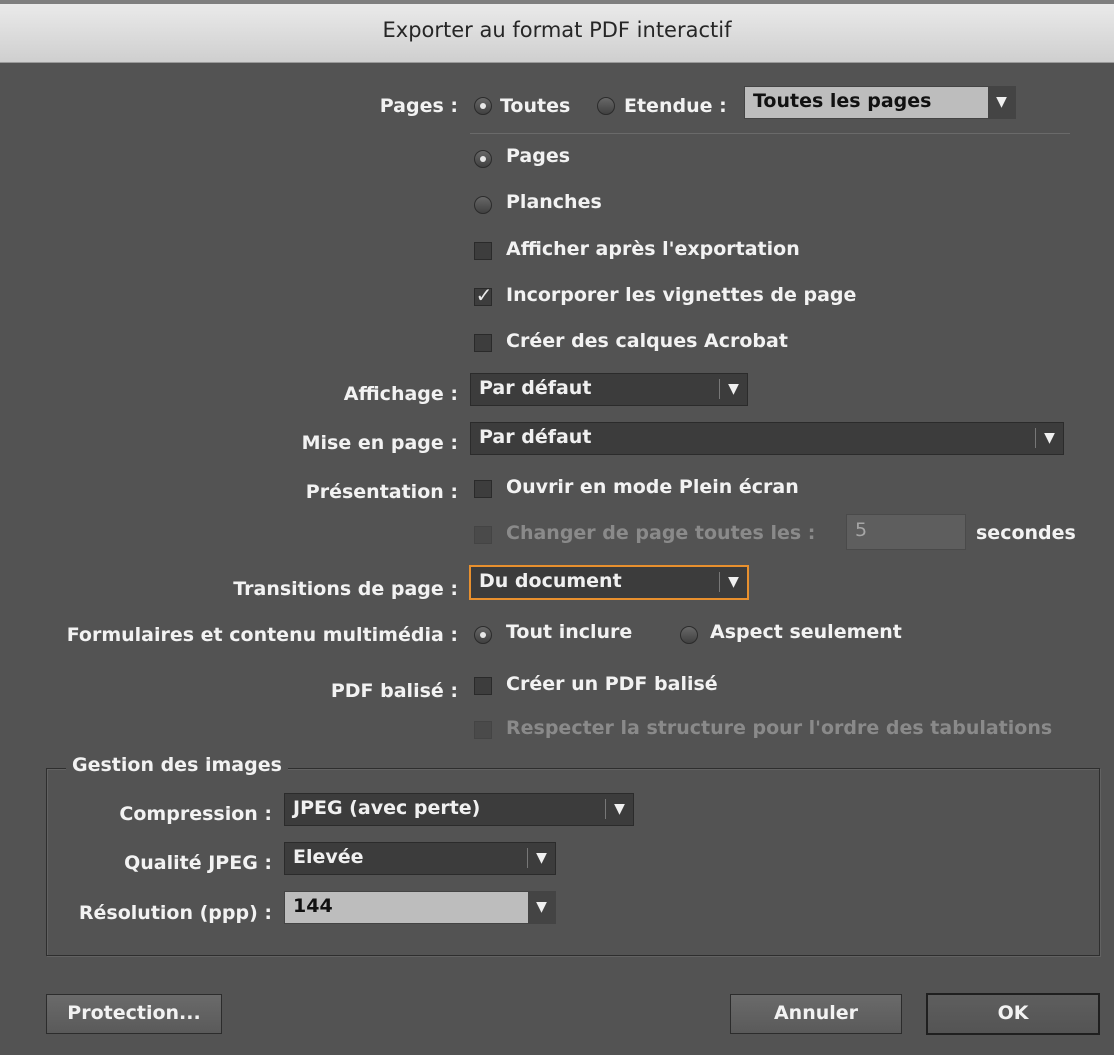 The image size is (1114, 1055). What do you see at coordinates (483, 489) in the screenshot?
I see `fullscreen-checkbox` at bounding box center [483, 489].